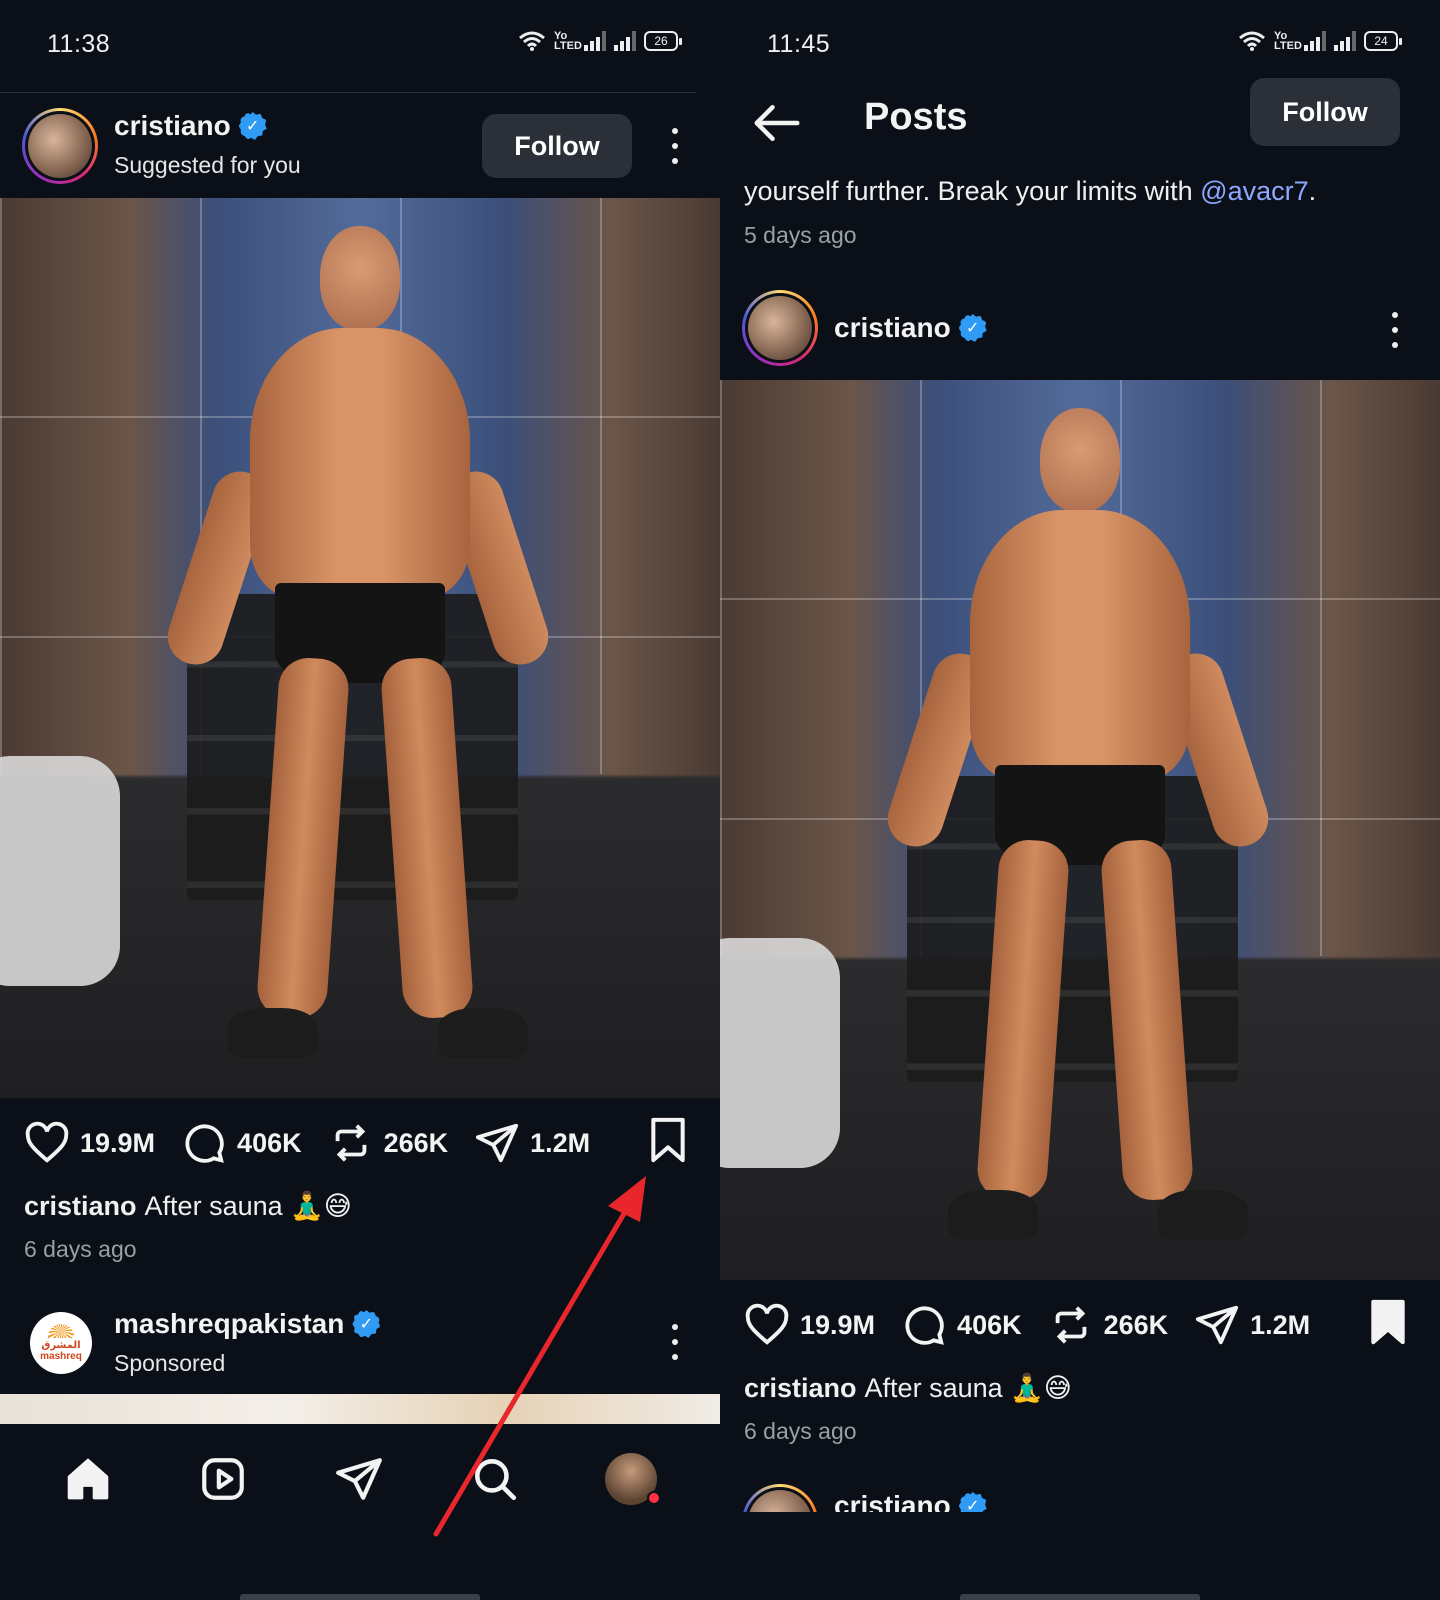 This screenshot has height=1600, width=1440. Describe the element at coordinates (223, 1479) in the screenshot. I see `reels-icon` at that location.